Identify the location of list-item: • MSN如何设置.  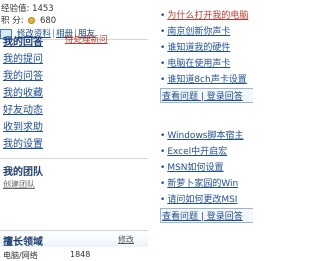
(206, 166).